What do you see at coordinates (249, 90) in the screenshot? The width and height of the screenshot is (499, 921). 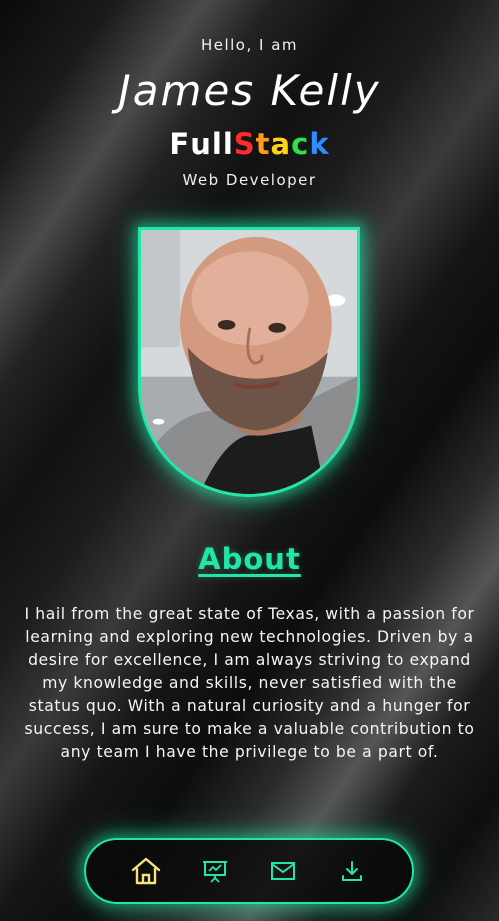 I see `person-name: James Kelly` at bounding box center [249, 90].